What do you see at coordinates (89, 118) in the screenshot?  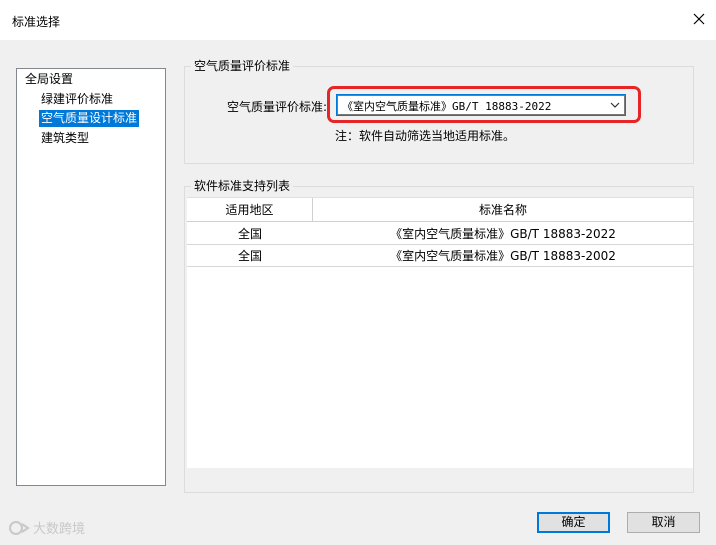 I see `tree-item-air-quality: 空气质量设计标准` at bounding box center [89, 118].